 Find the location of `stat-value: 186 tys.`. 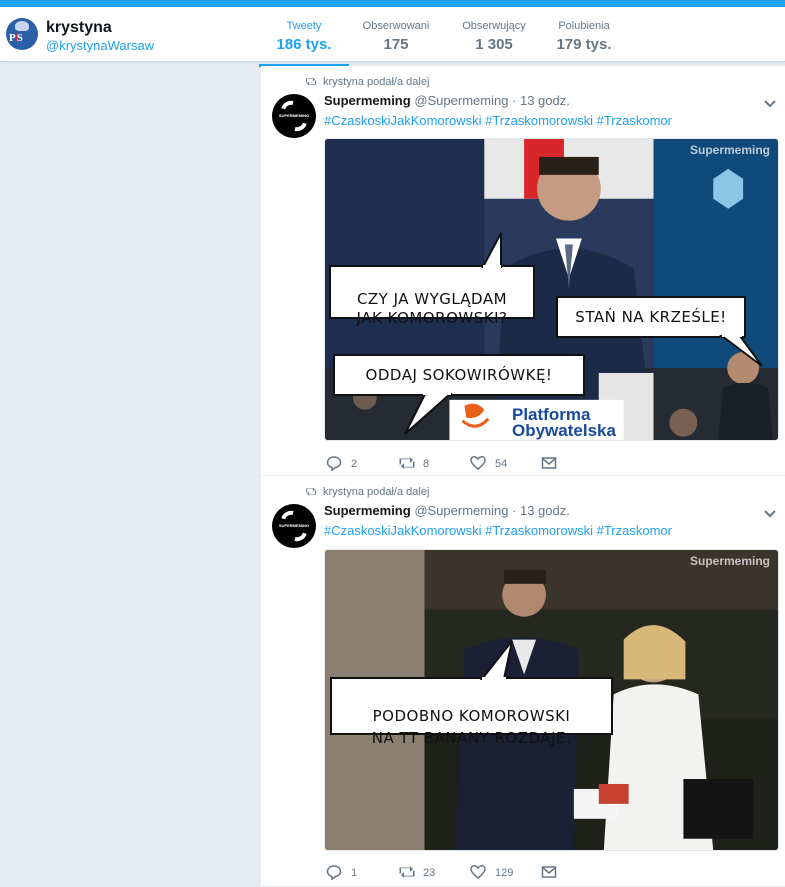

stat-value: 186 tys. is located at coordinates (304, 44).